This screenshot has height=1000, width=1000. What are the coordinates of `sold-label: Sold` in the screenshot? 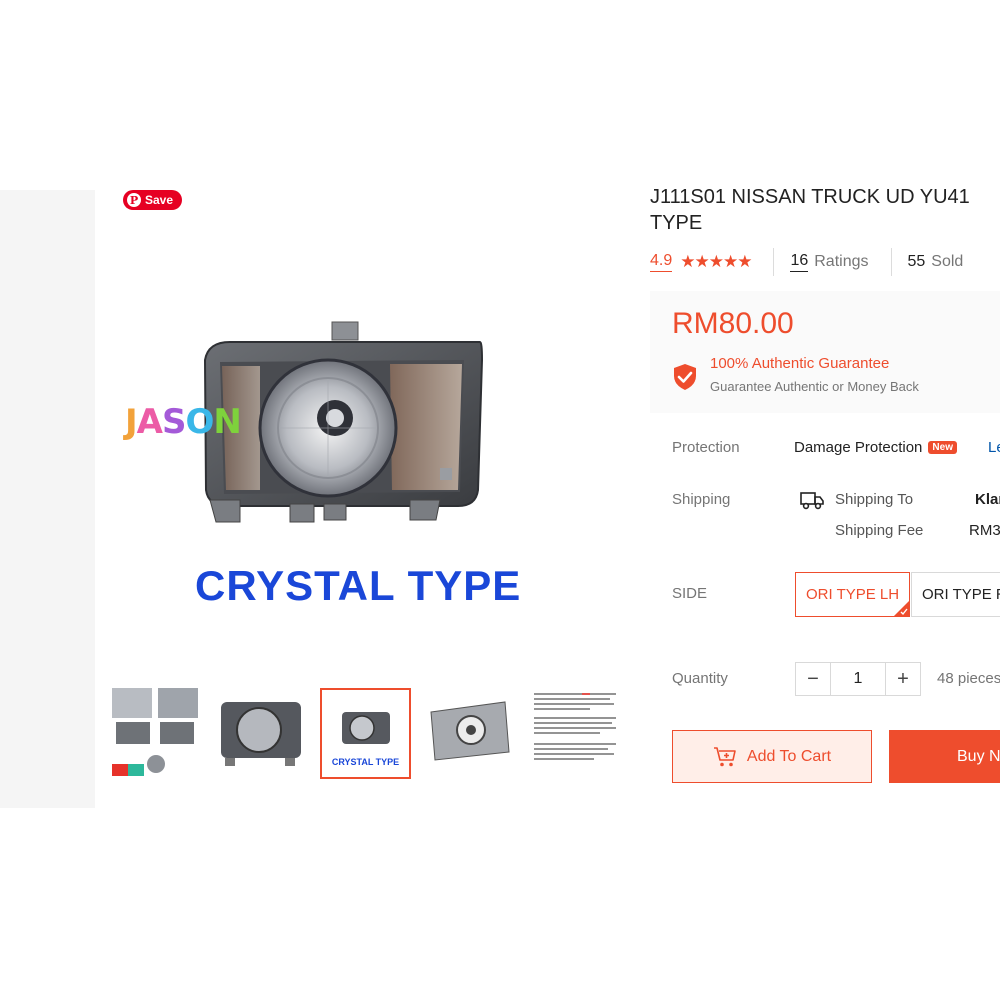 It's located at (947, 261).